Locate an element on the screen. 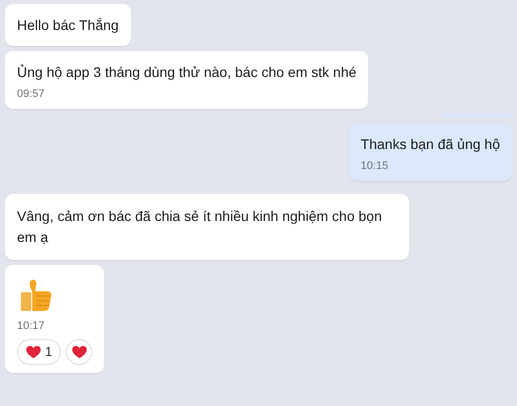  message-text: Thanks bạn đã ủng hộ is located at coordinates (430, 144).